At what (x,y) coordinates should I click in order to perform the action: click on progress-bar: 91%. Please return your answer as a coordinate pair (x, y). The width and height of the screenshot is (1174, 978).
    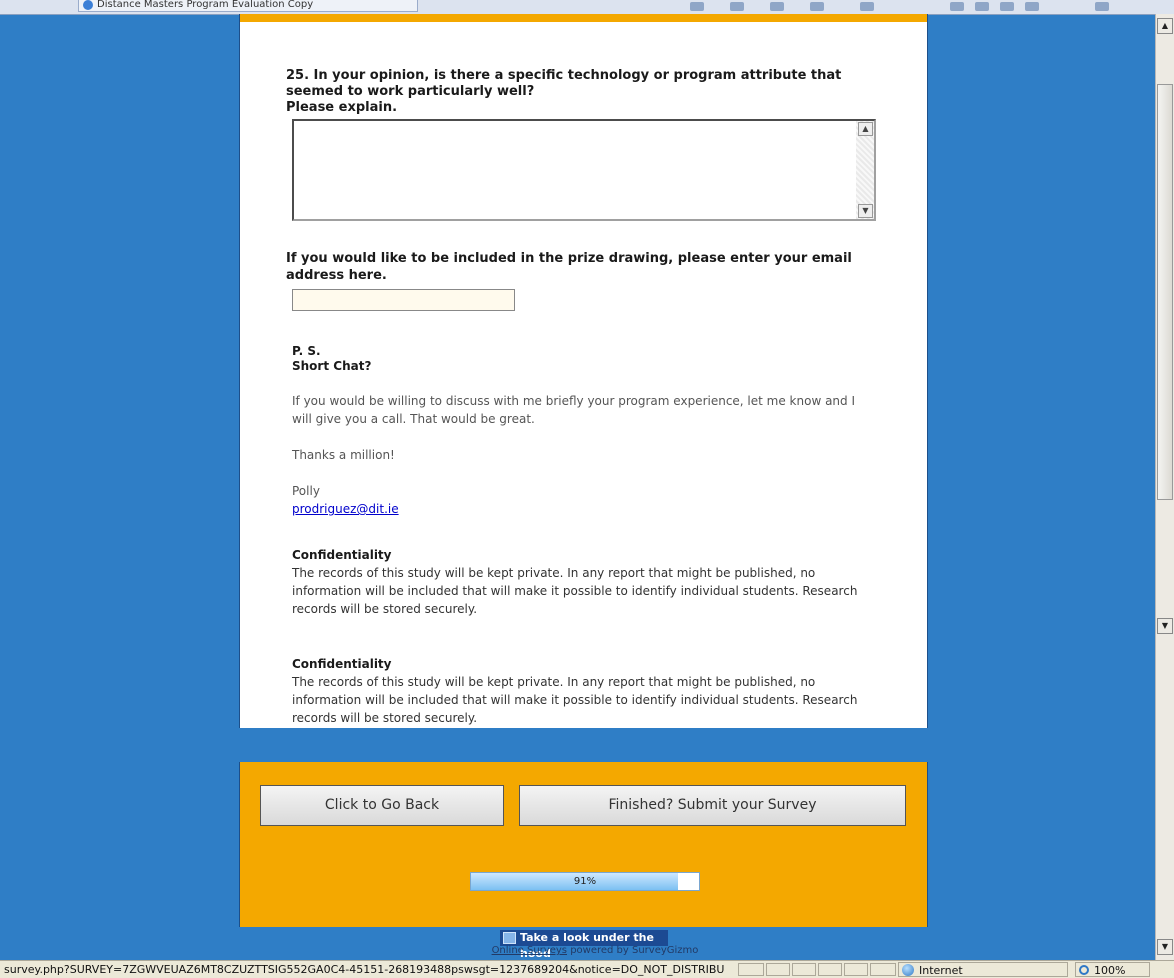
    Looking at the image, I should click on (585, 881).